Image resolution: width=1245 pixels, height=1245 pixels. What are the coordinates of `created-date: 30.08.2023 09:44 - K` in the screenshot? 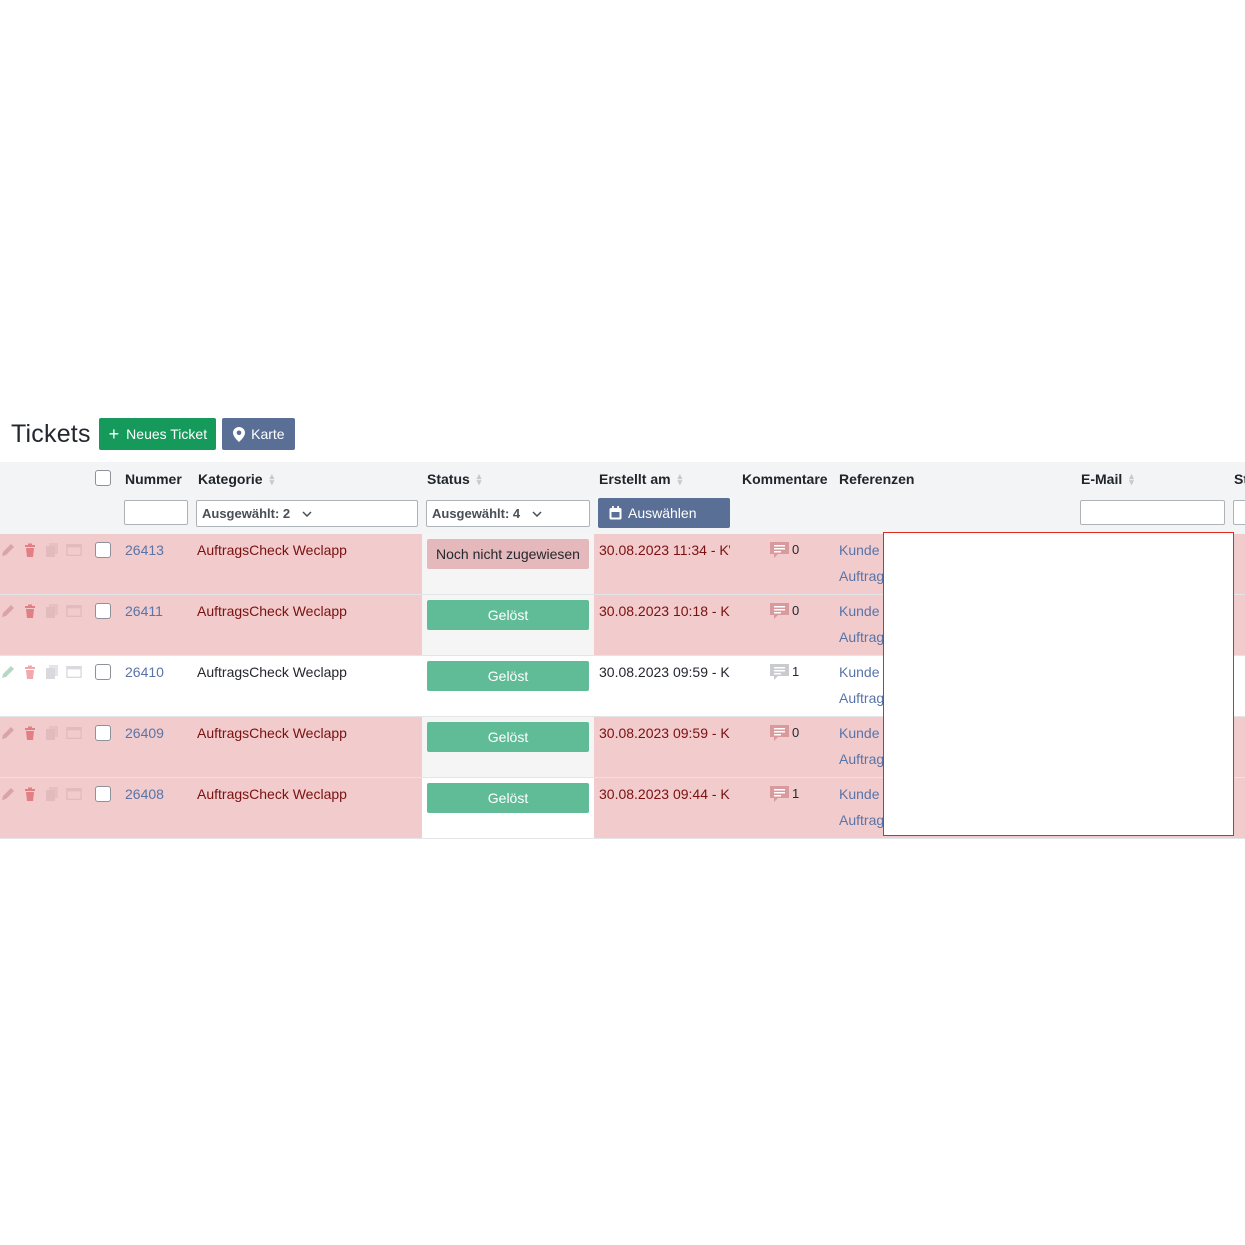 It's located at (664, 794).